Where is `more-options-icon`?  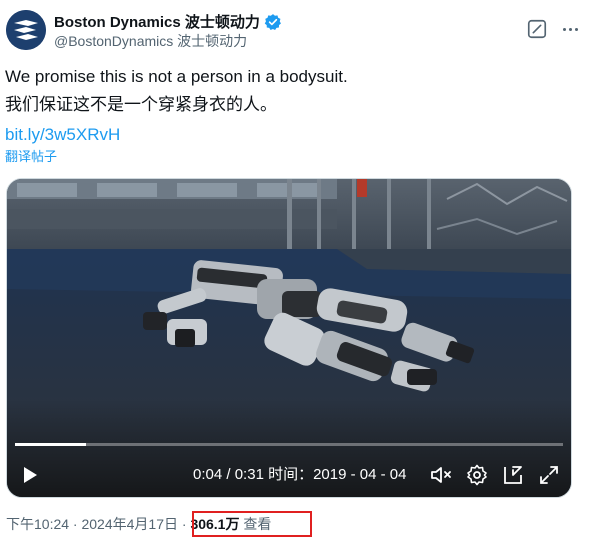
more-options-icon is located at coordinates (570, 29).